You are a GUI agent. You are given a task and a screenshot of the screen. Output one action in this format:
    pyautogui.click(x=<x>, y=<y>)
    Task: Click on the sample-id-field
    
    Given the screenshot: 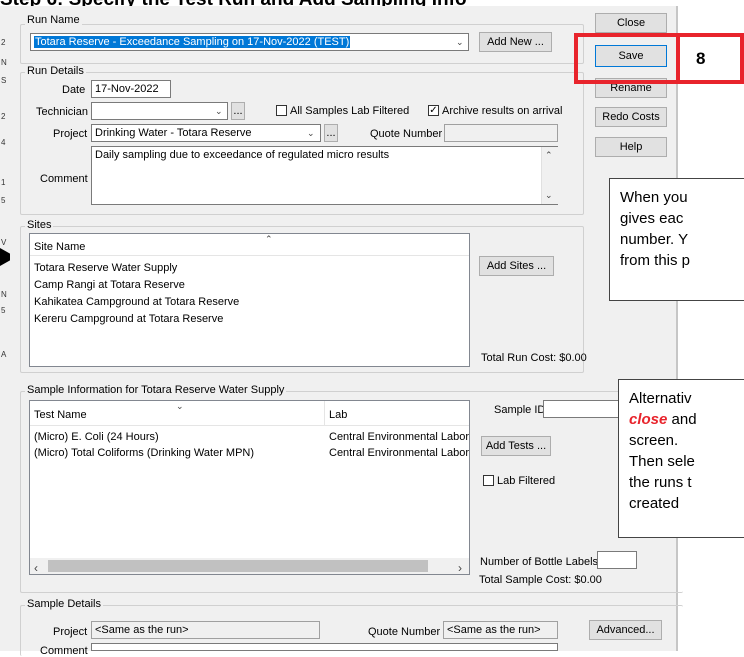 What is the action you would take?
    pyautogui.click(x=585, y=409)
    